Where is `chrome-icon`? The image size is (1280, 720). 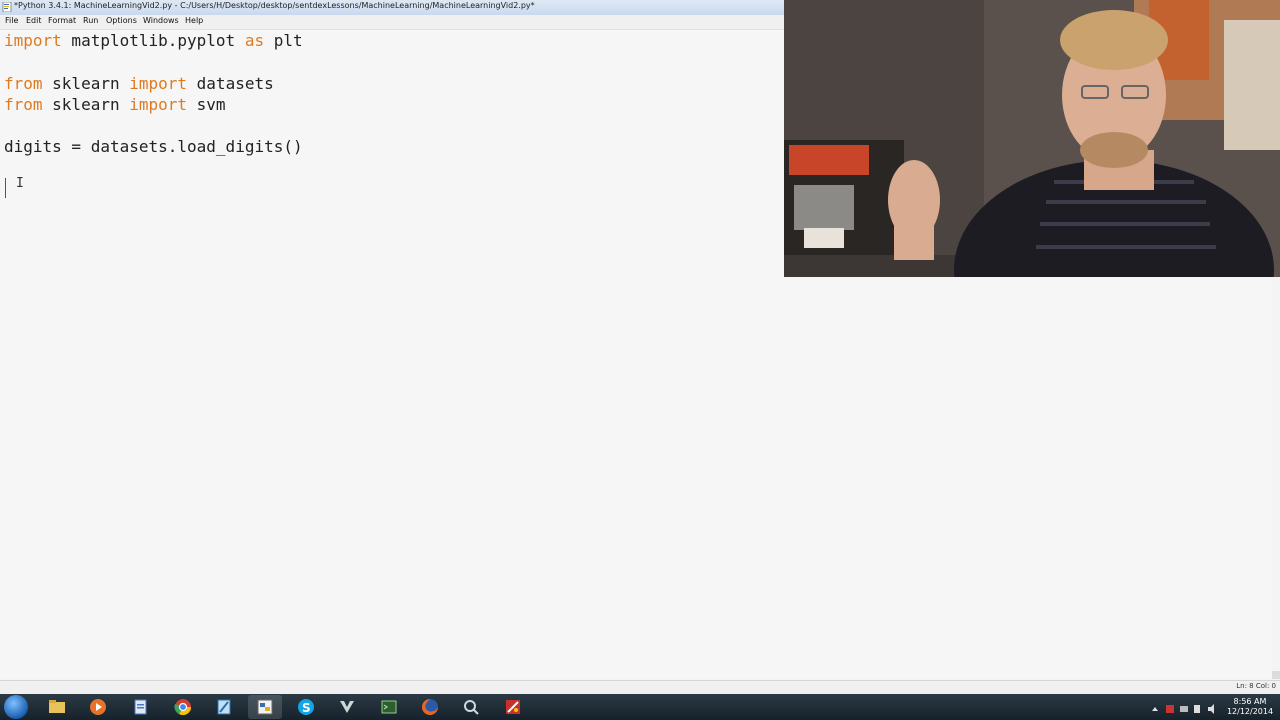
chrome-icon is located at coordinates (183, 707).